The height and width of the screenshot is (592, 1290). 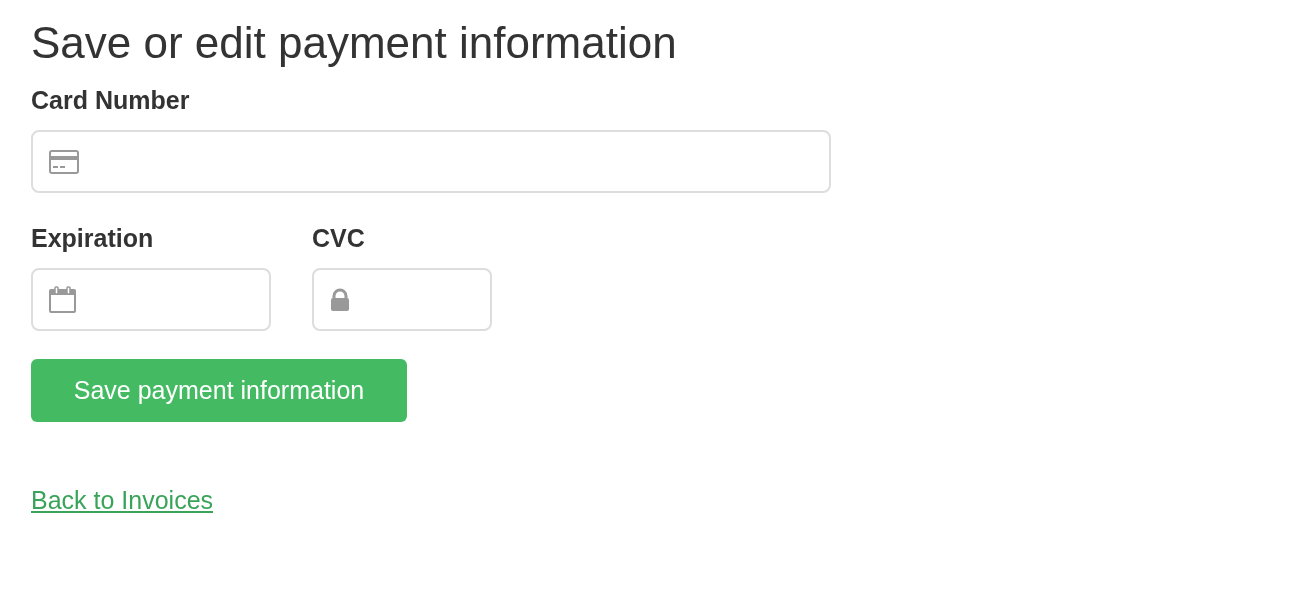 What do you see at coordinates (63, 299) in the screenshot?
I see `calendar-icon` at bounding box center [63, 299].